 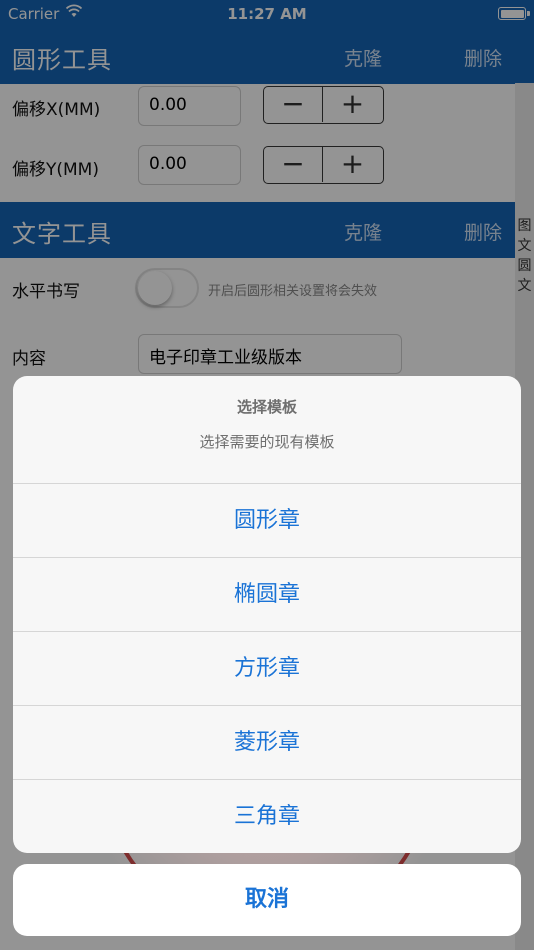 I want to click on option-ellipse-stamp: 椭圆章, so click(x=267, y=594).